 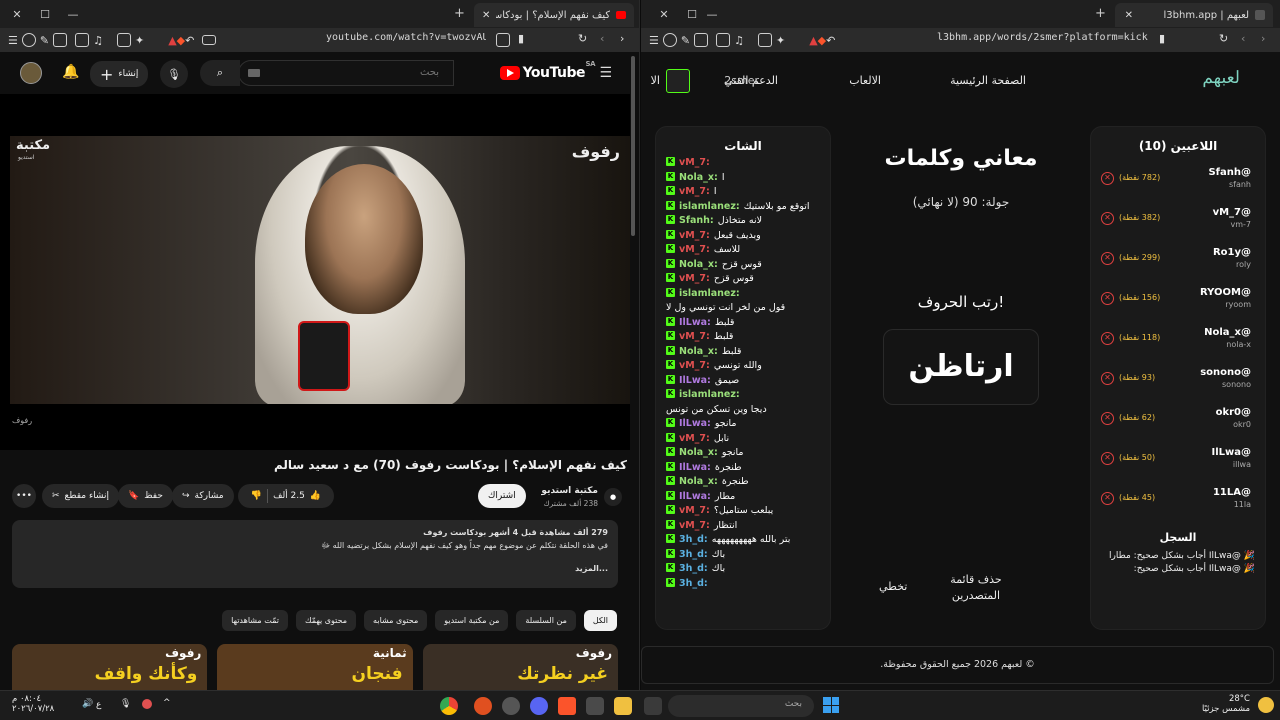 What do you see at coordinates (546, 620) in the screenshot?
I see `filter-chip: من السلسلة` at bounding box center [546, 620].